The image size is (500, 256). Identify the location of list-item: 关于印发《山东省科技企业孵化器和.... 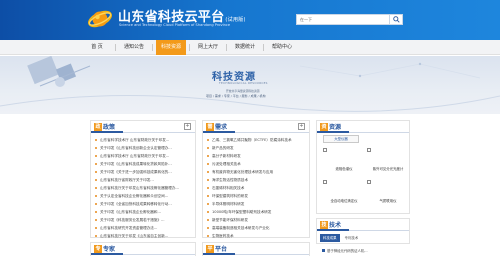
(145, 212).